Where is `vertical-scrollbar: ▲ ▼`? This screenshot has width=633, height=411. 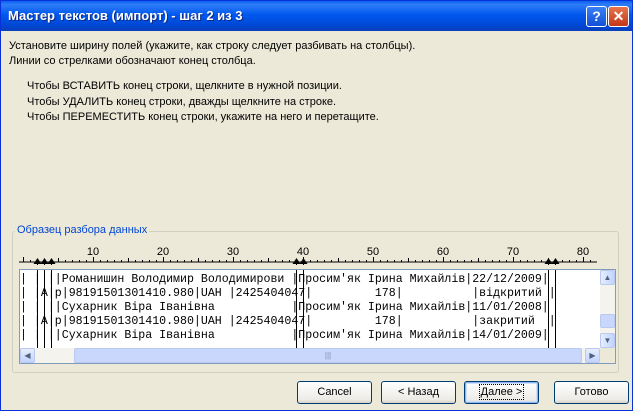
vertical-scrollbar: ▲ ▼ is located at coordinates (607, 309).